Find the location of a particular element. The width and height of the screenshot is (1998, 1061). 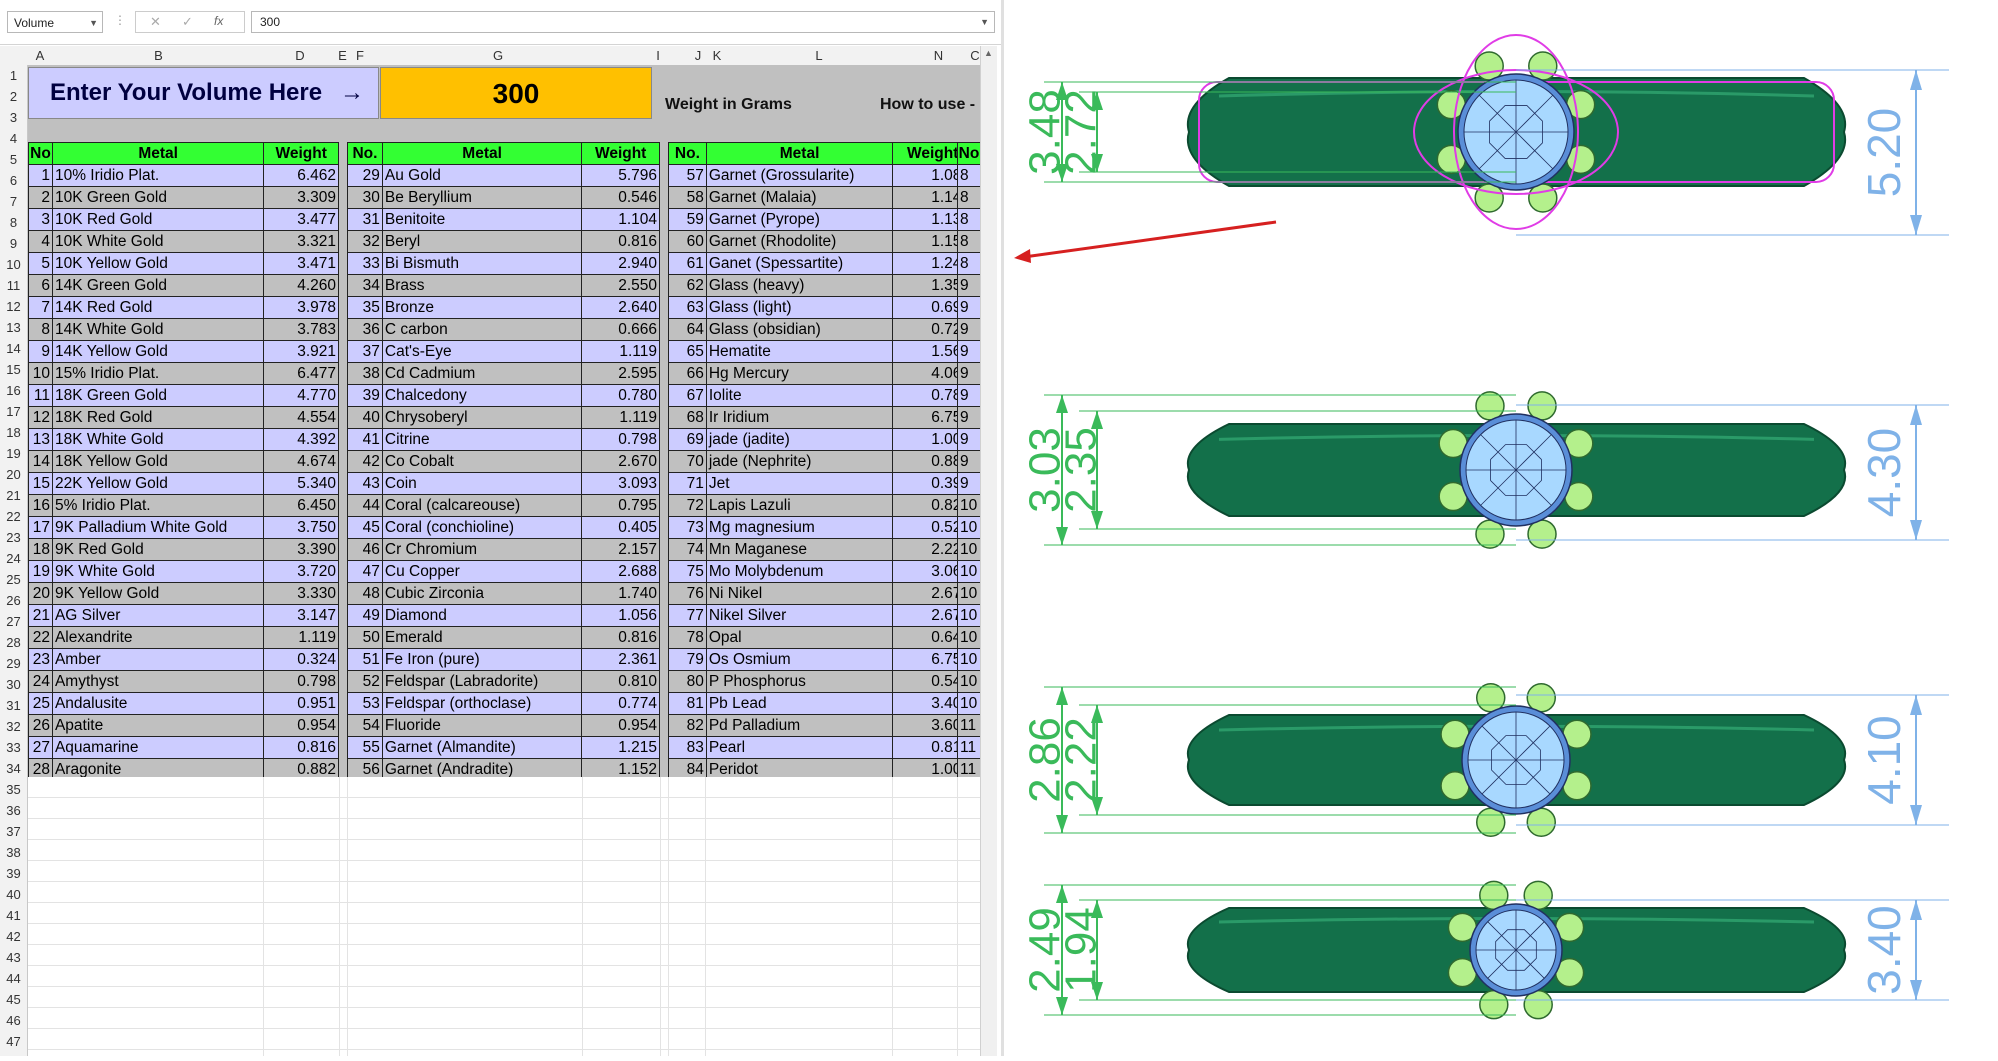

row-number-cell: 16 is located at coordinates (40, 505).